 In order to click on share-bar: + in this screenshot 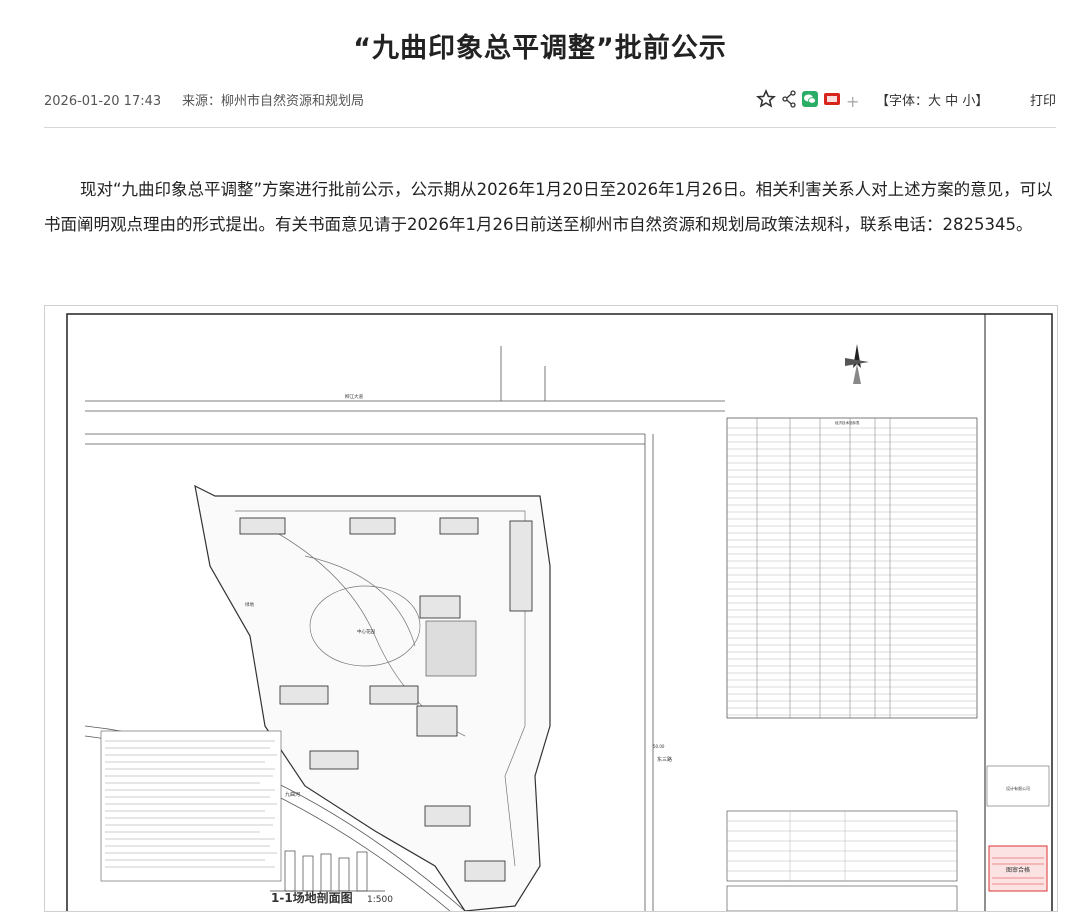, I will do `click(810, 101)`.